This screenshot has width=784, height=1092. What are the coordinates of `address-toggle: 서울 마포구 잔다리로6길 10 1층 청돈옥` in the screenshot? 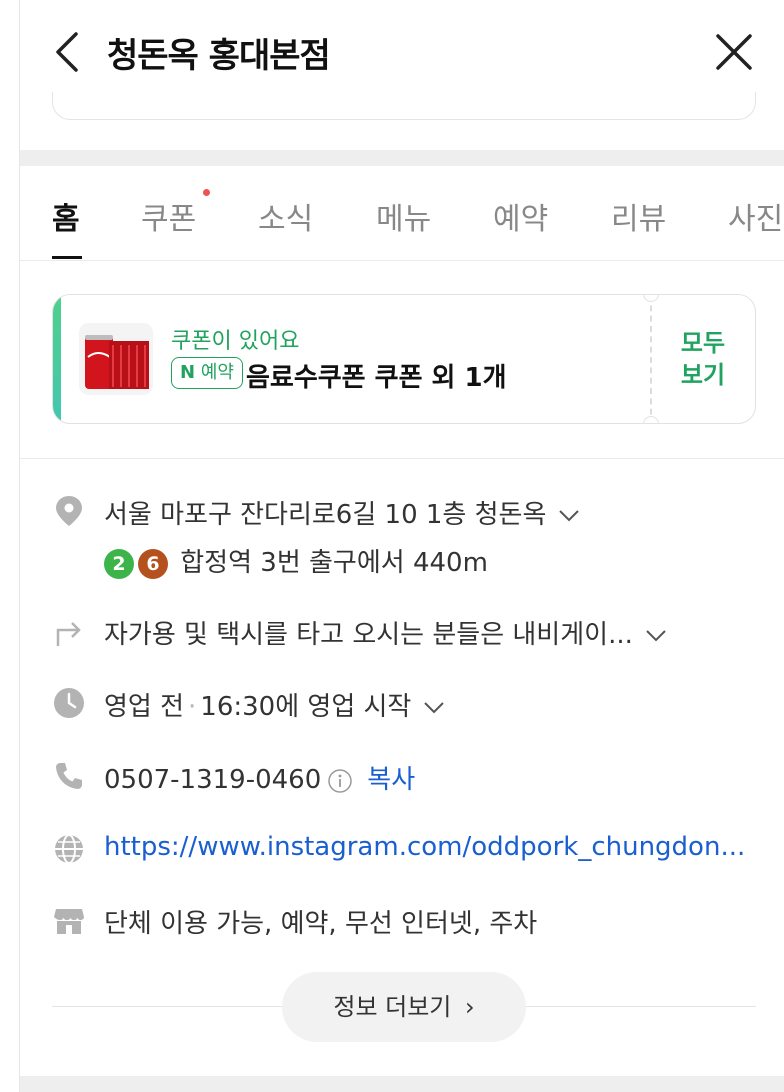 It's located at (342, 512).